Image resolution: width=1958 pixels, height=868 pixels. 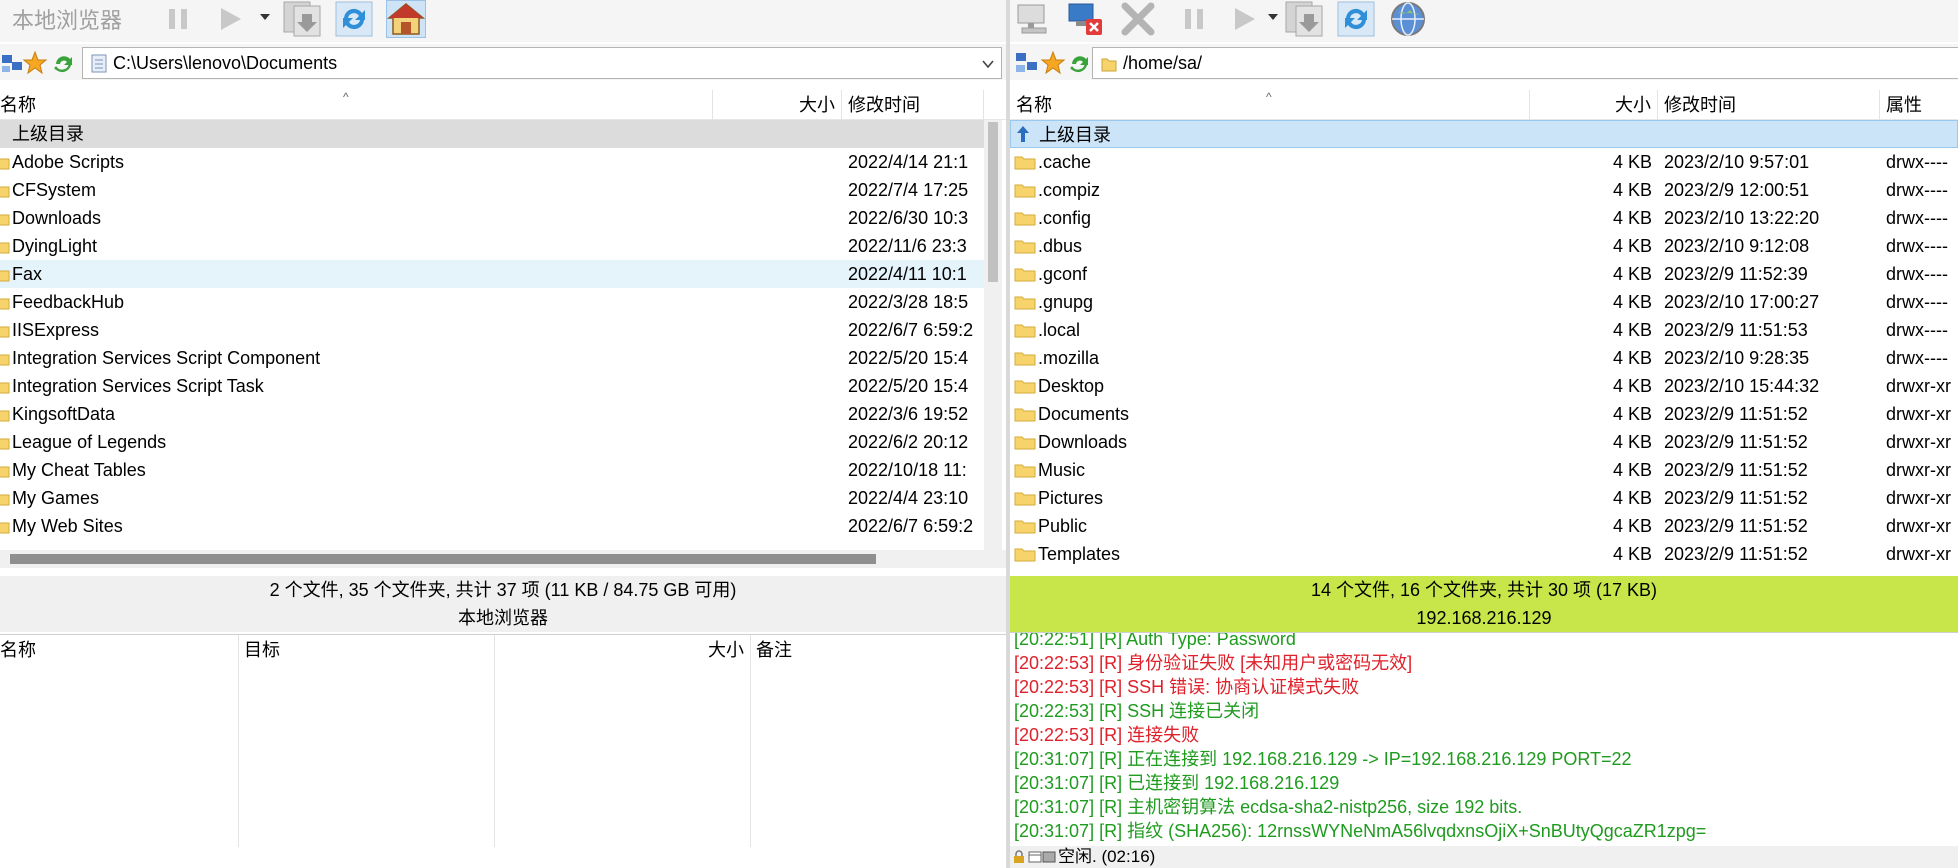 I want to click on table-row: Music 4 KB 2023/2/9 11:51:52 drwxr-xr, so click(x=1484, y=470).